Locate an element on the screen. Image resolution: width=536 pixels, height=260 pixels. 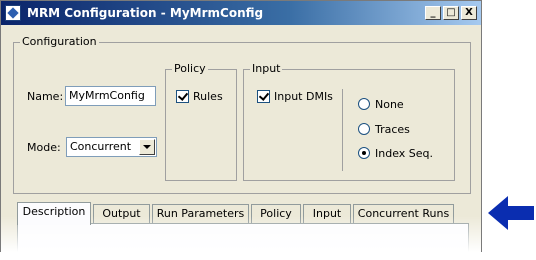
radio-traces-label: Traces is located at coordinates (392, 129).